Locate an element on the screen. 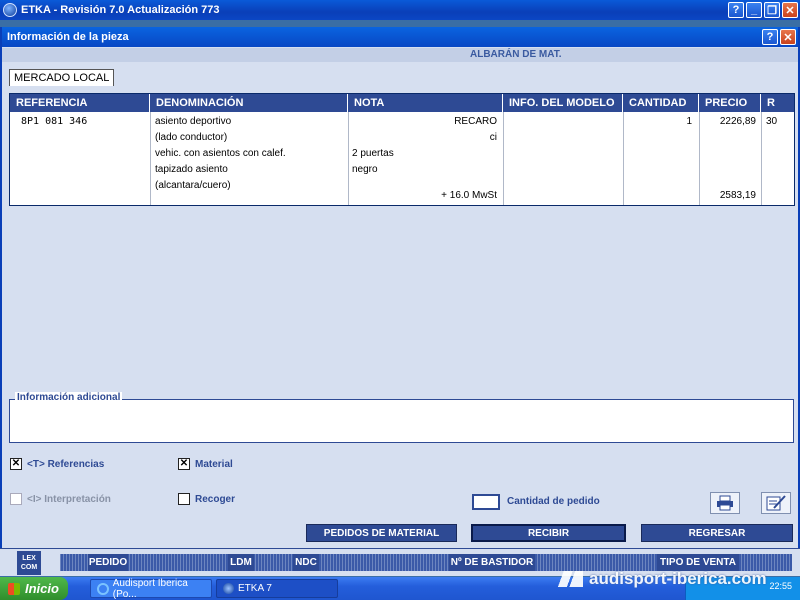 The width and height of the screenshot is (800, 600). material-checkbox: ✕ is located at coordinates (184, 464).